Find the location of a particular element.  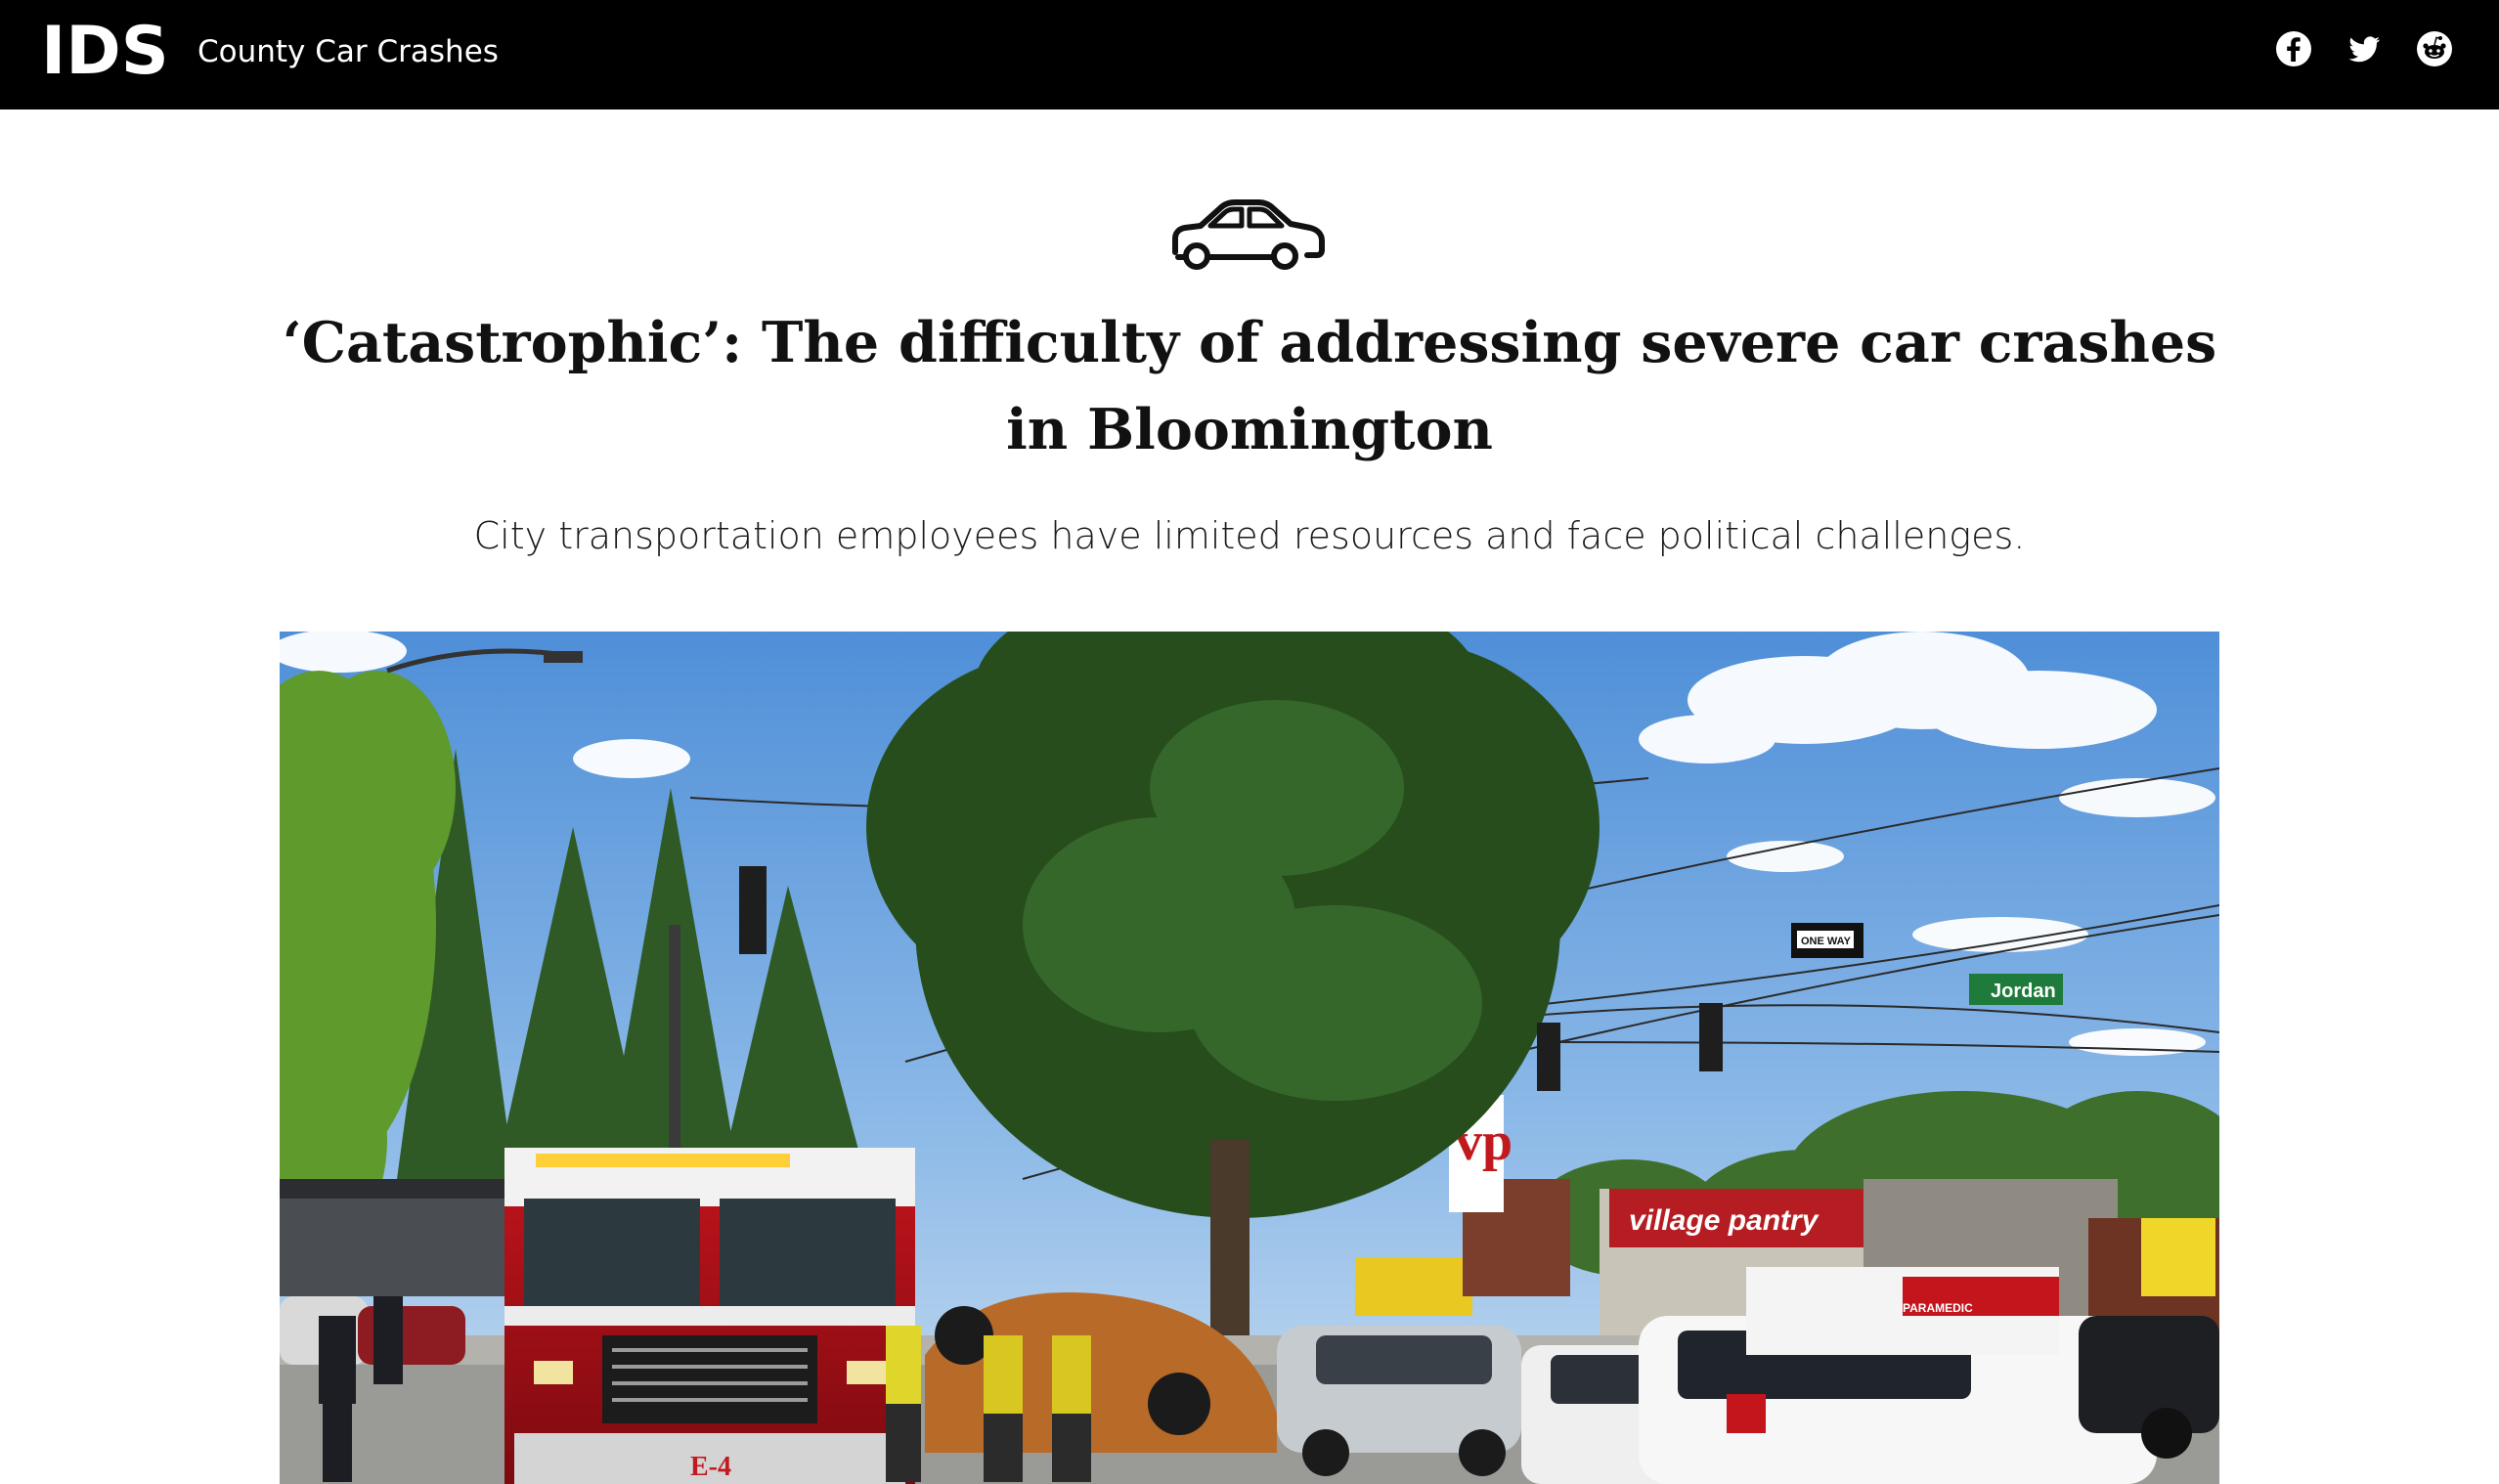

street-sign: Jordan is located at coordinates (2024, 991).